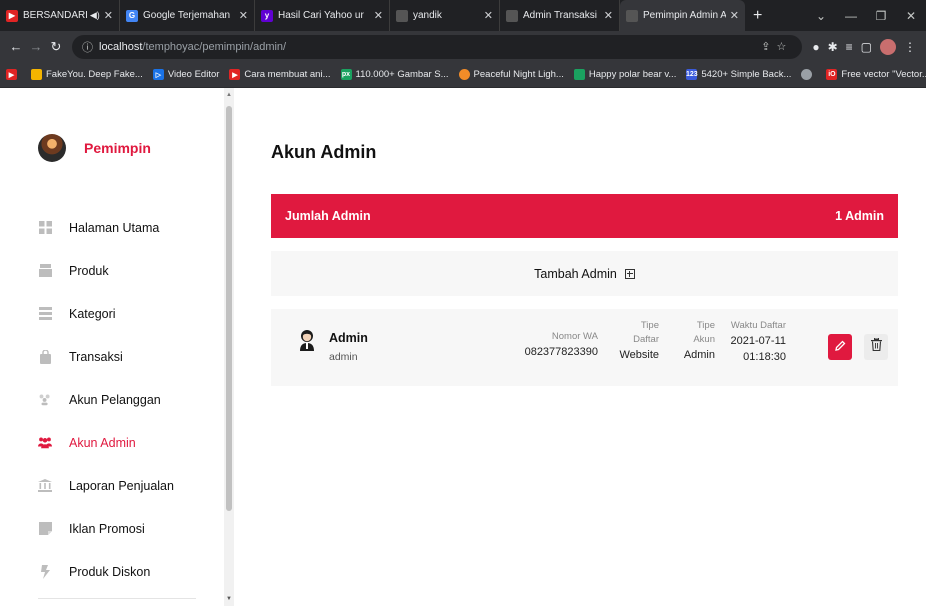 The height and width of the screenshot is (606, 926). What do you see at coordinates (128, 313) in the screenshot?
I see `sidebar-item-kategori: Kategori` at bounding box center [128, 313].